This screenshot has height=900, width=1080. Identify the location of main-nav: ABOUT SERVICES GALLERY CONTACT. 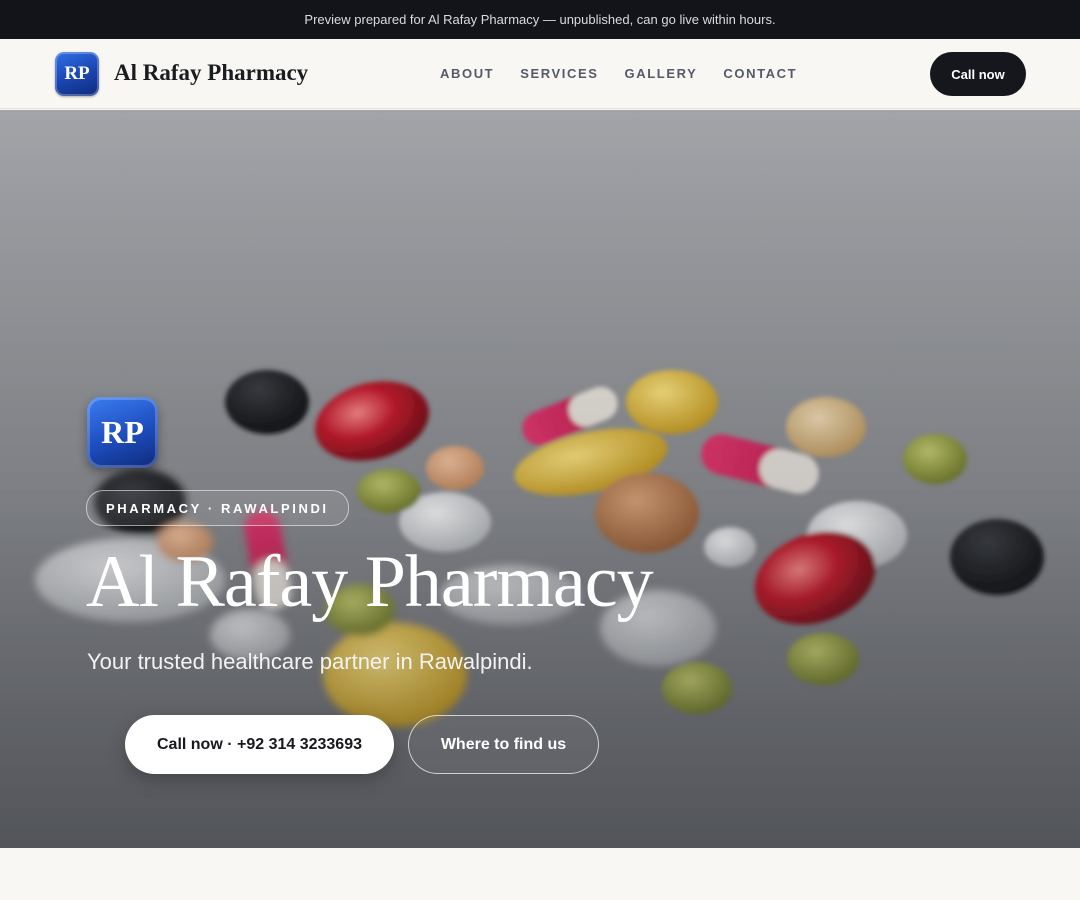
(618, 73).